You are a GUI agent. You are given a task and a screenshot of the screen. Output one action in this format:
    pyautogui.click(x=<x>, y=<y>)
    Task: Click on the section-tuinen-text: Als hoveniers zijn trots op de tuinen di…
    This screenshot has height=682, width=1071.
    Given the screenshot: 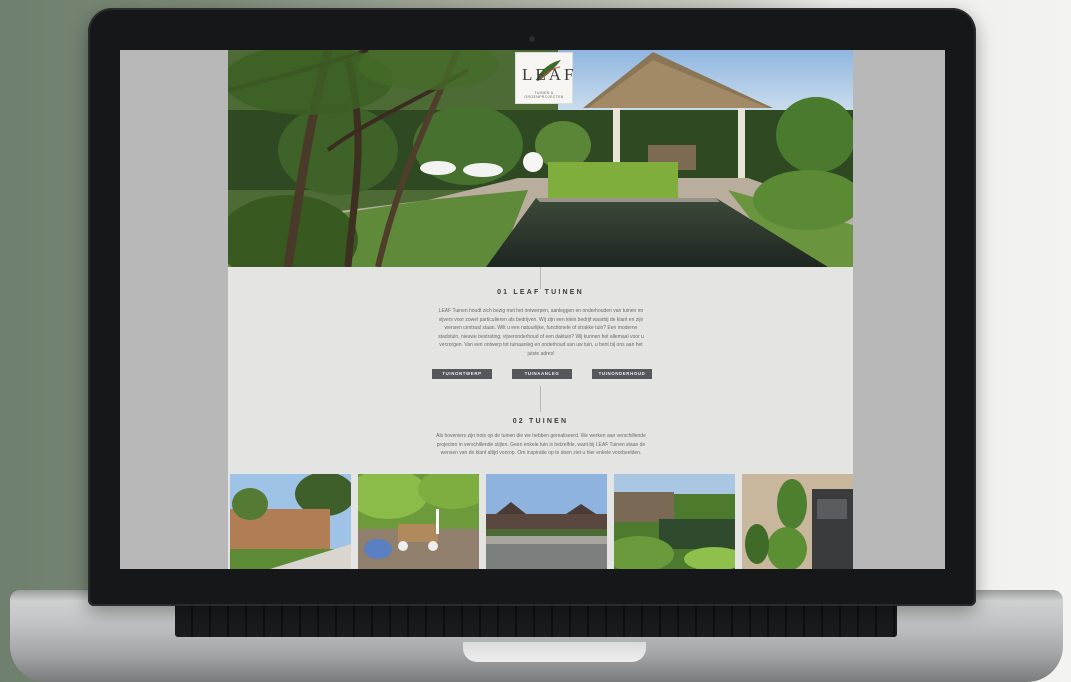 What is the action you would take?
    pyautogui.click(x=541, y=445)
    